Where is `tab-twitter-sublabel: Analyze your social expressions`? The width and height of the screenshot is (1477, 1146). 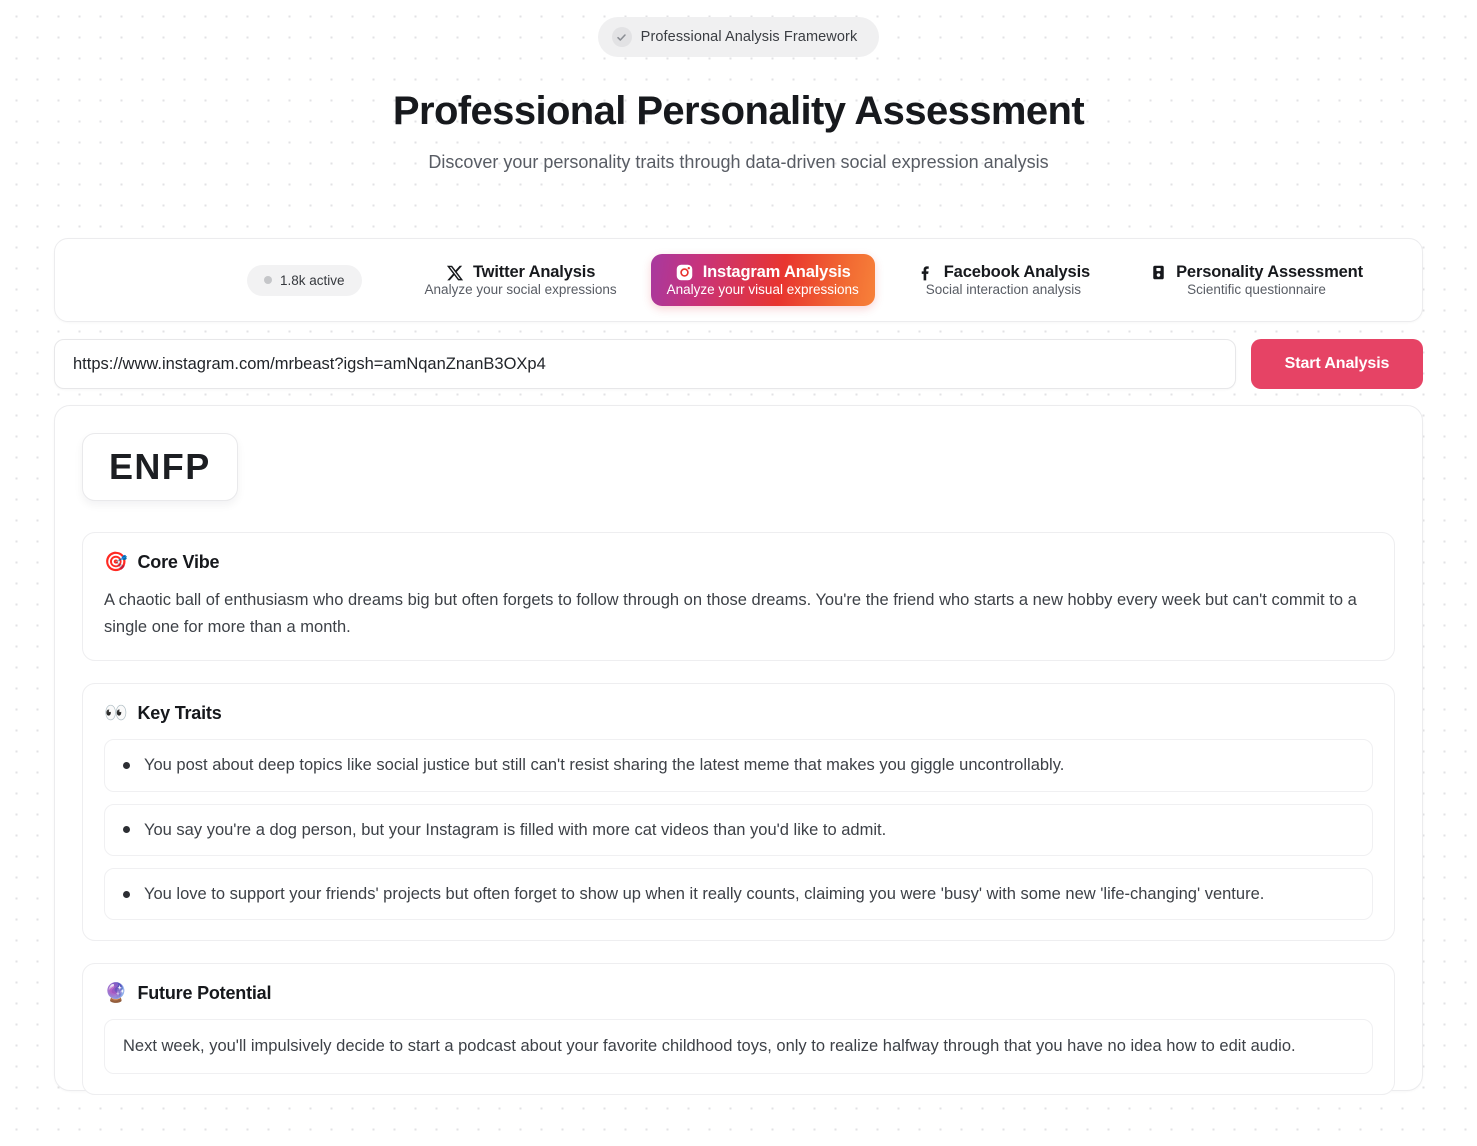 tab-twitter-sublabel: Analyze your social expressions is located at coordinates (520, 289).